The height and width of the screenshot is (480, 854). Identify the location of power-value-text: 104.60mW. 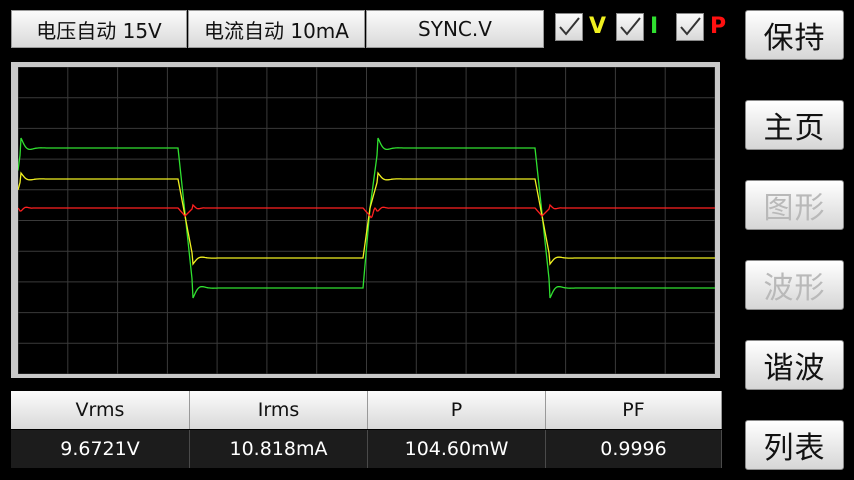
(456, 449).